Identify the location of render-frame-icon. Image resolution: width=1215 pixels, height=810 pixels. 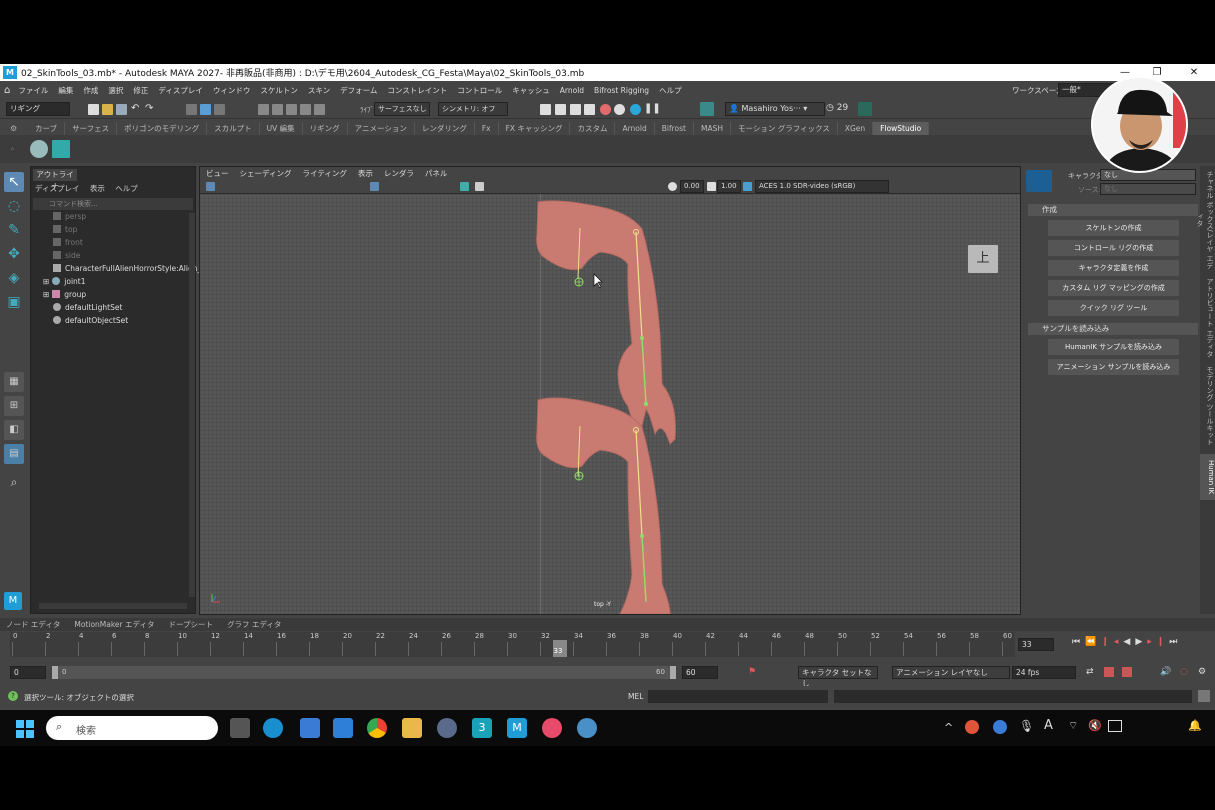
(560, 109).